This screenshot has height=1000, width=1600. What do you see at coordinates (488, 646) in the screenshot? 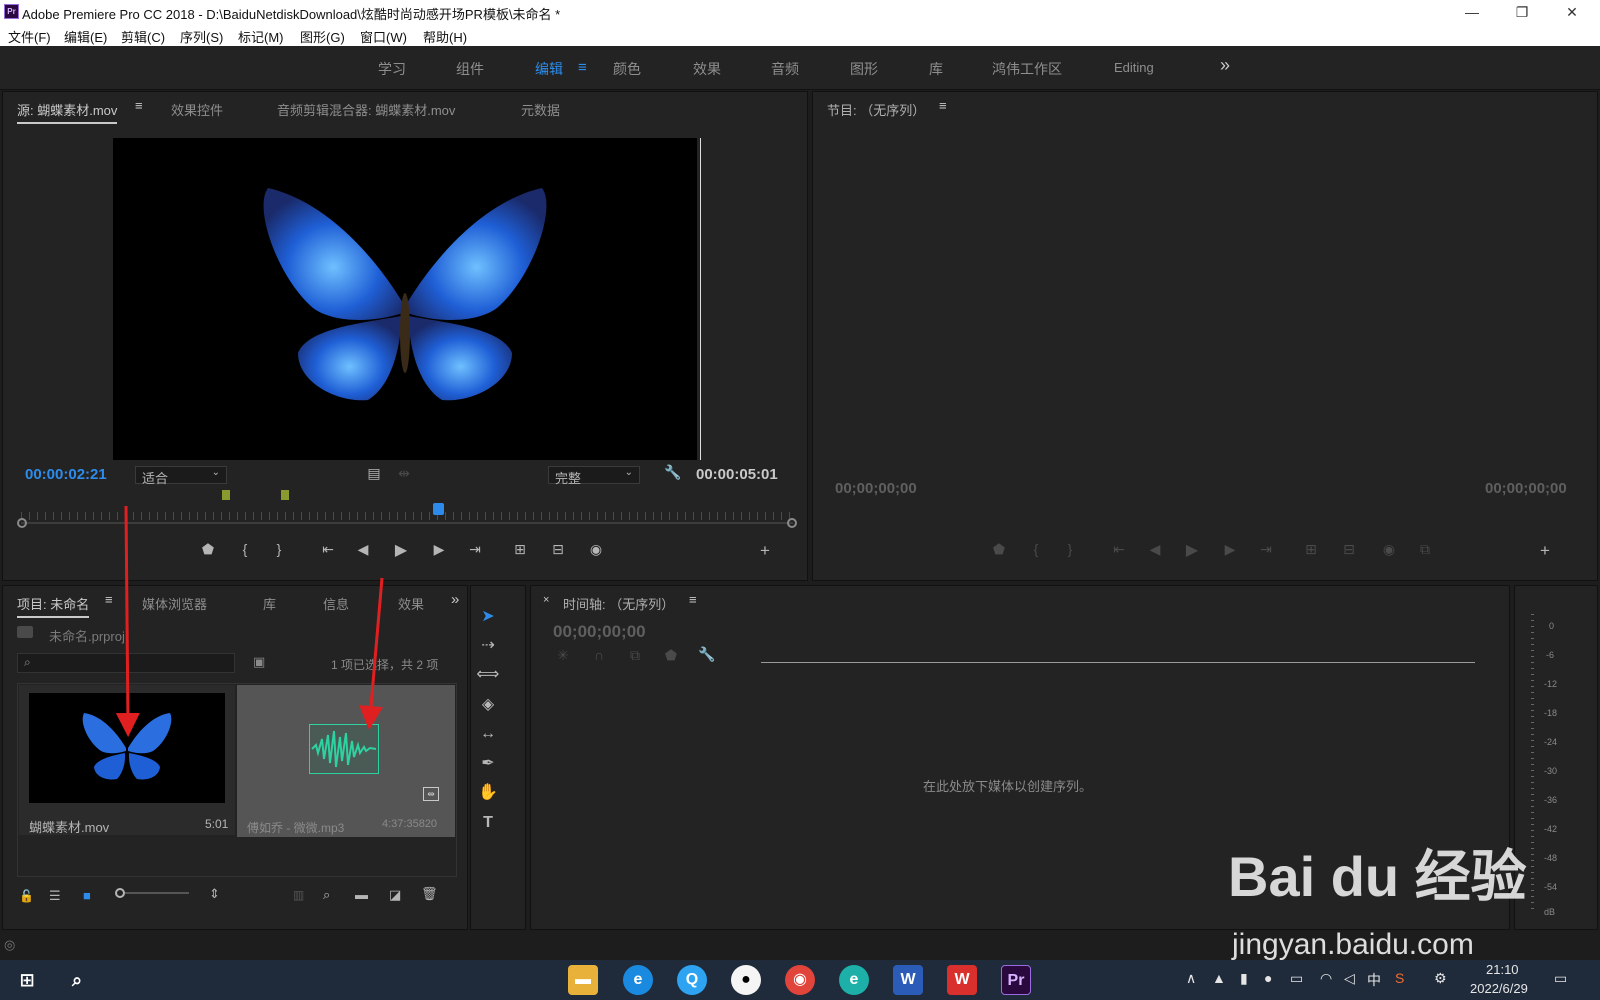
I see `track-select-tool-icon: ⇢` at bounding box center [488, 646].